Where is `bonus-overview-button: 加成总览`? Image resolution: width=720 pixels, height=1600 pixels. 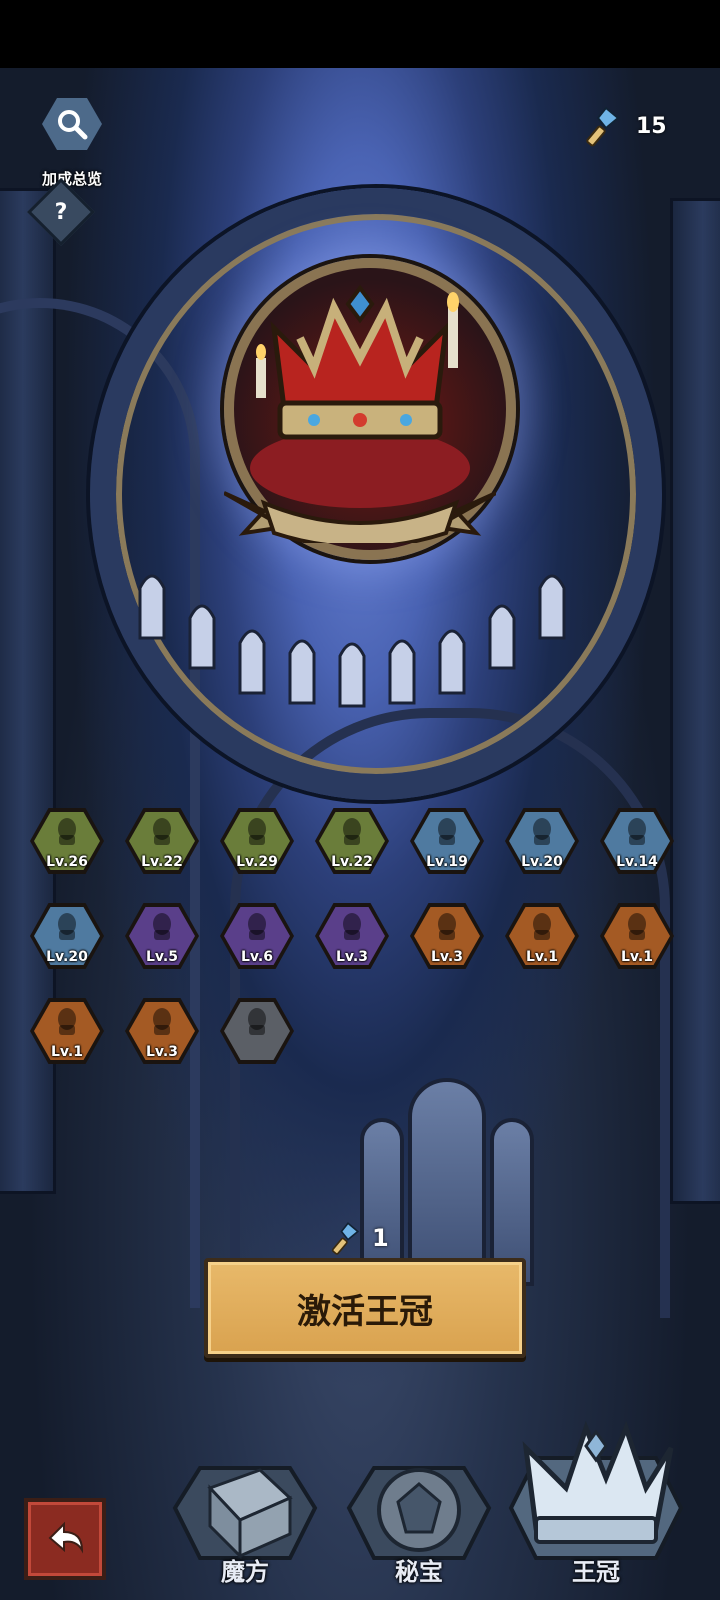 bonus-overview-button: 加成总览 is located at coordinates (72, 143).